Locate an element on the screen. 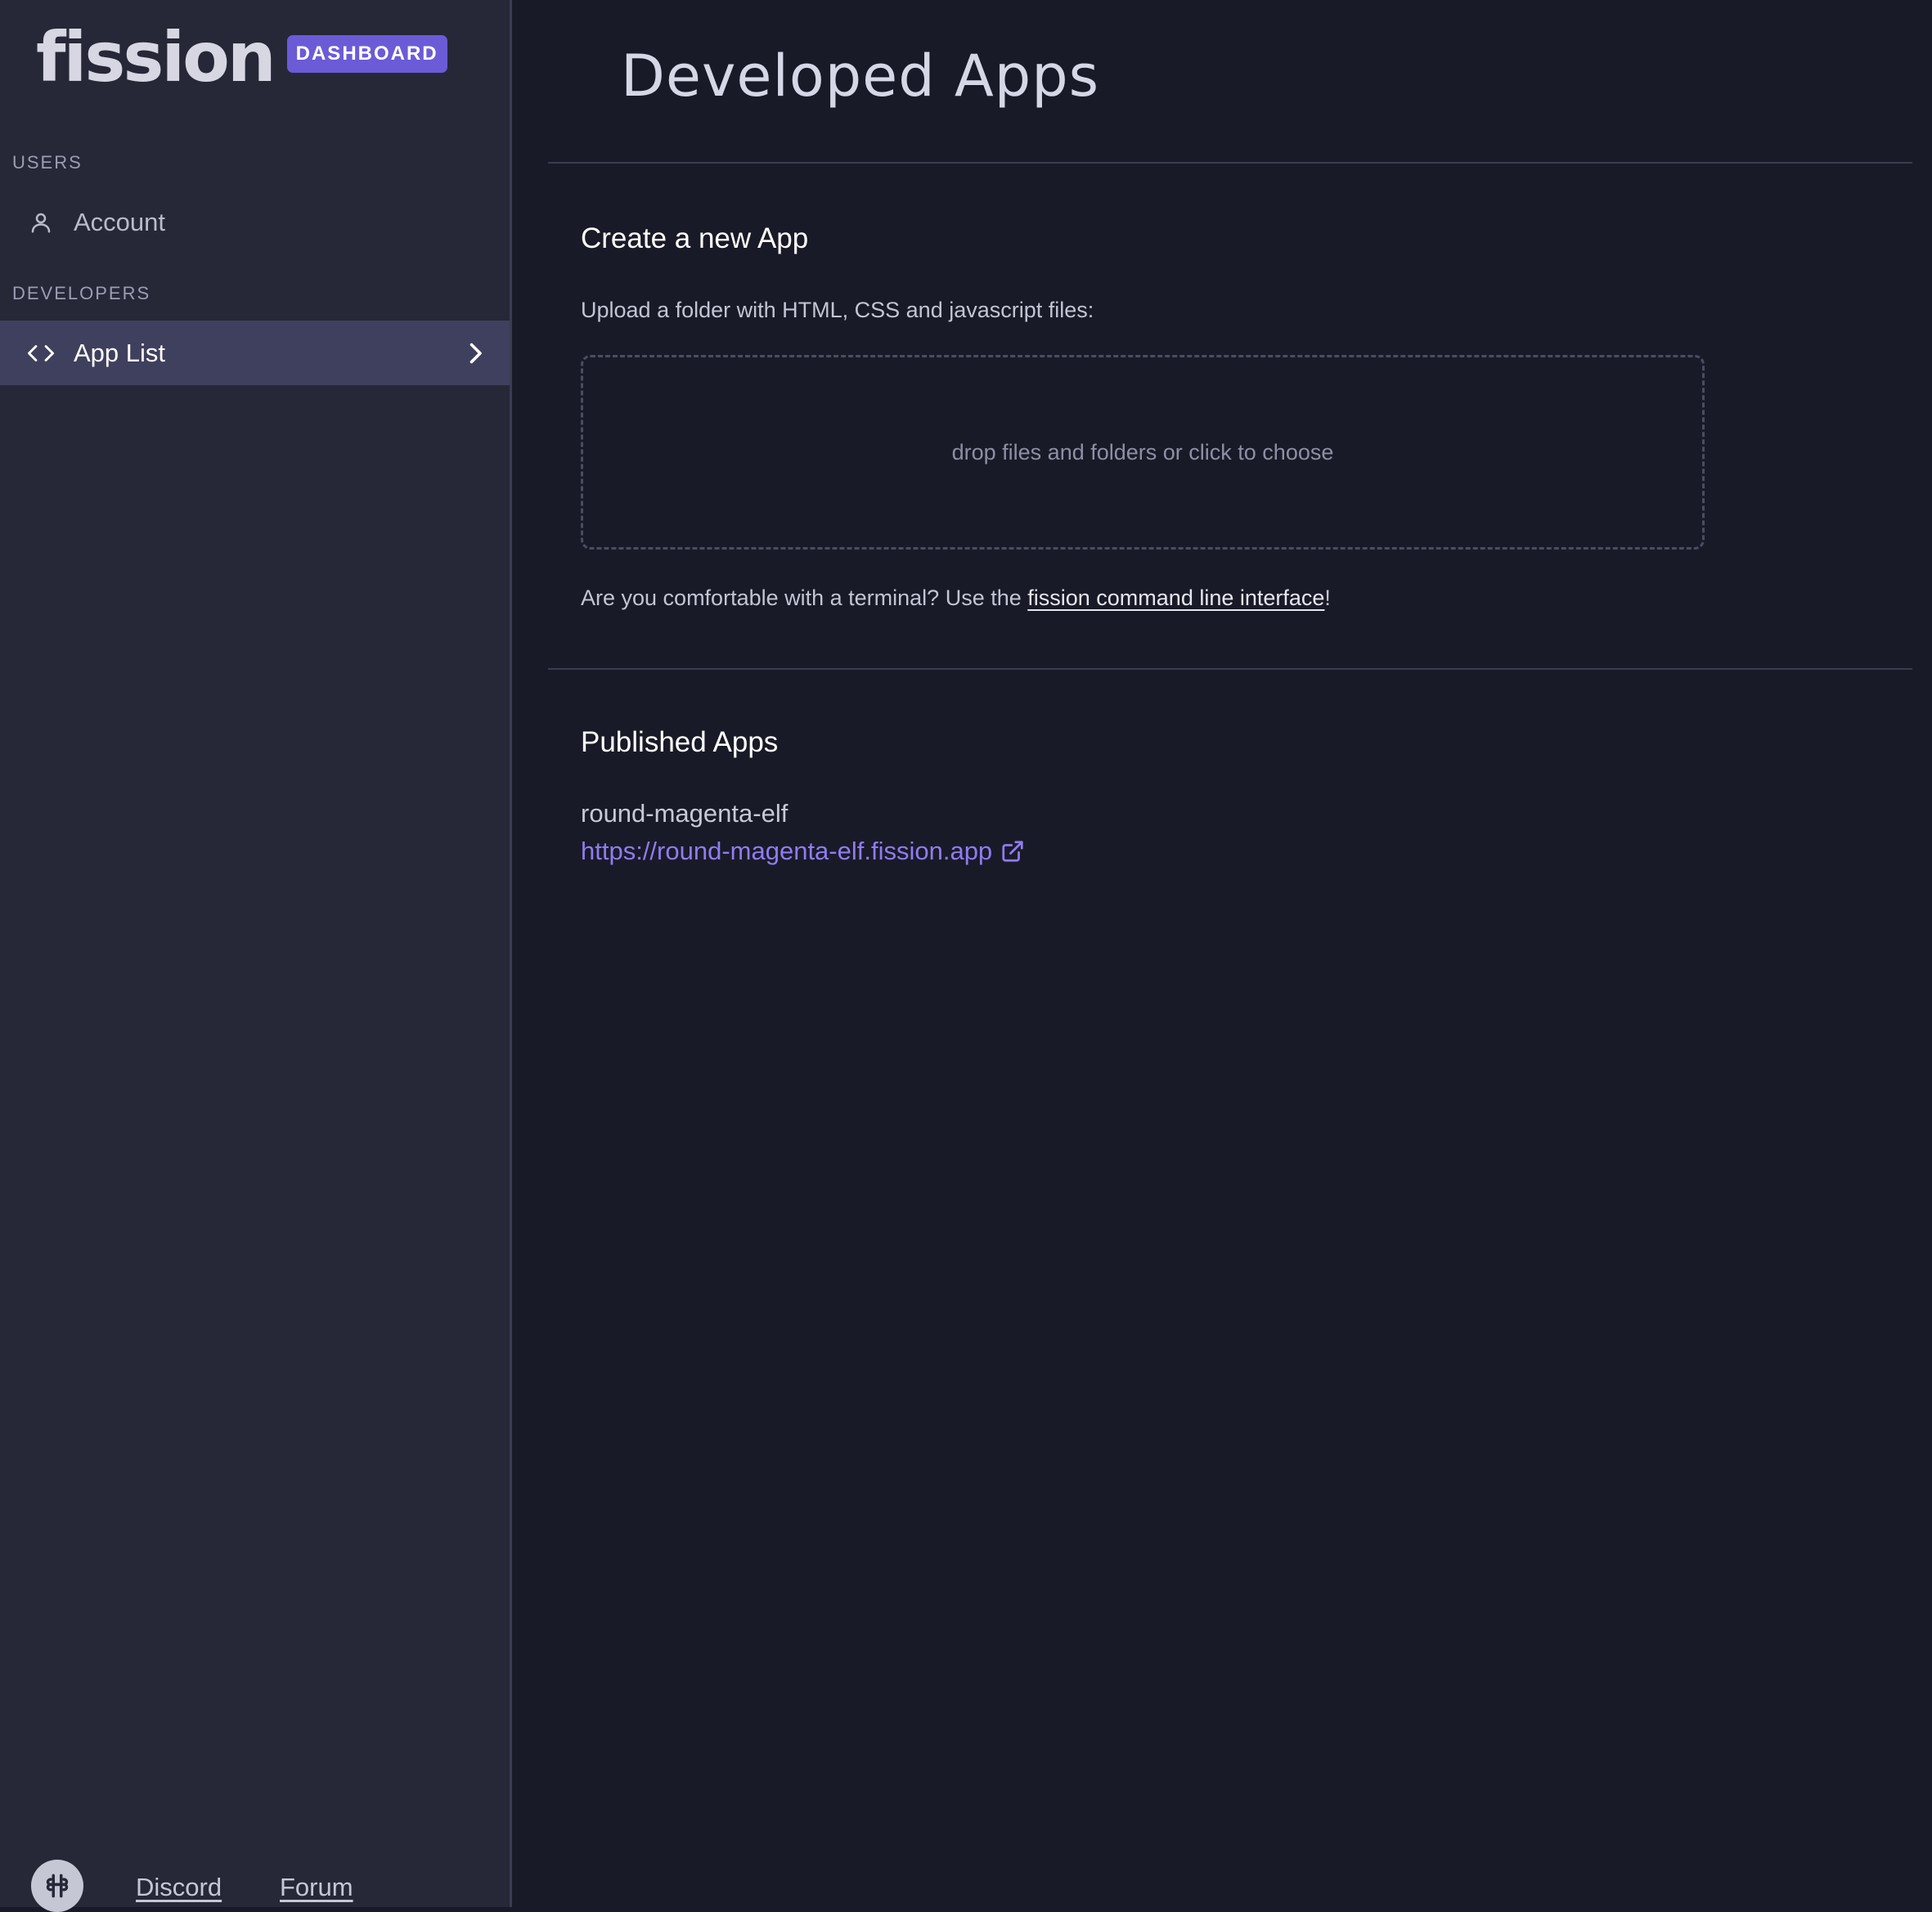 The image size is (1932, 1912). cli-hint-suffix: ! is located at coordinates (1328, 598).